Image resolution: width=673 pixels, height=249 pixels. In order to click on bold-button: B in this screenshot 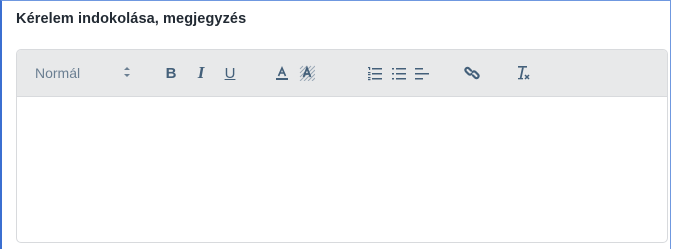, I will do `click(171, 73)`.